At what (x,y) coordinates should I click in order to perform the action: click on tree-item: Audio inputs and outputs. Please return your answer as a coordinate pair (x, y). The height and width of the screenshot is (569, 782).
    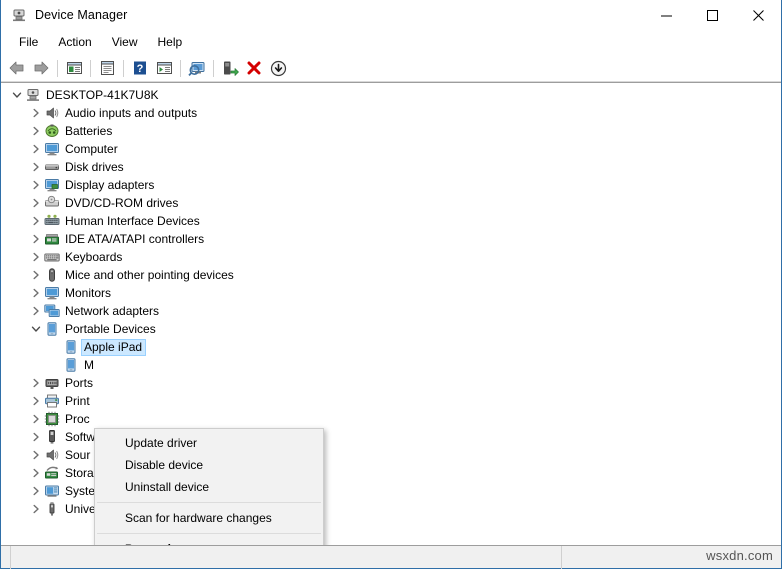
    Looking at the image, I should click on (391, 113).